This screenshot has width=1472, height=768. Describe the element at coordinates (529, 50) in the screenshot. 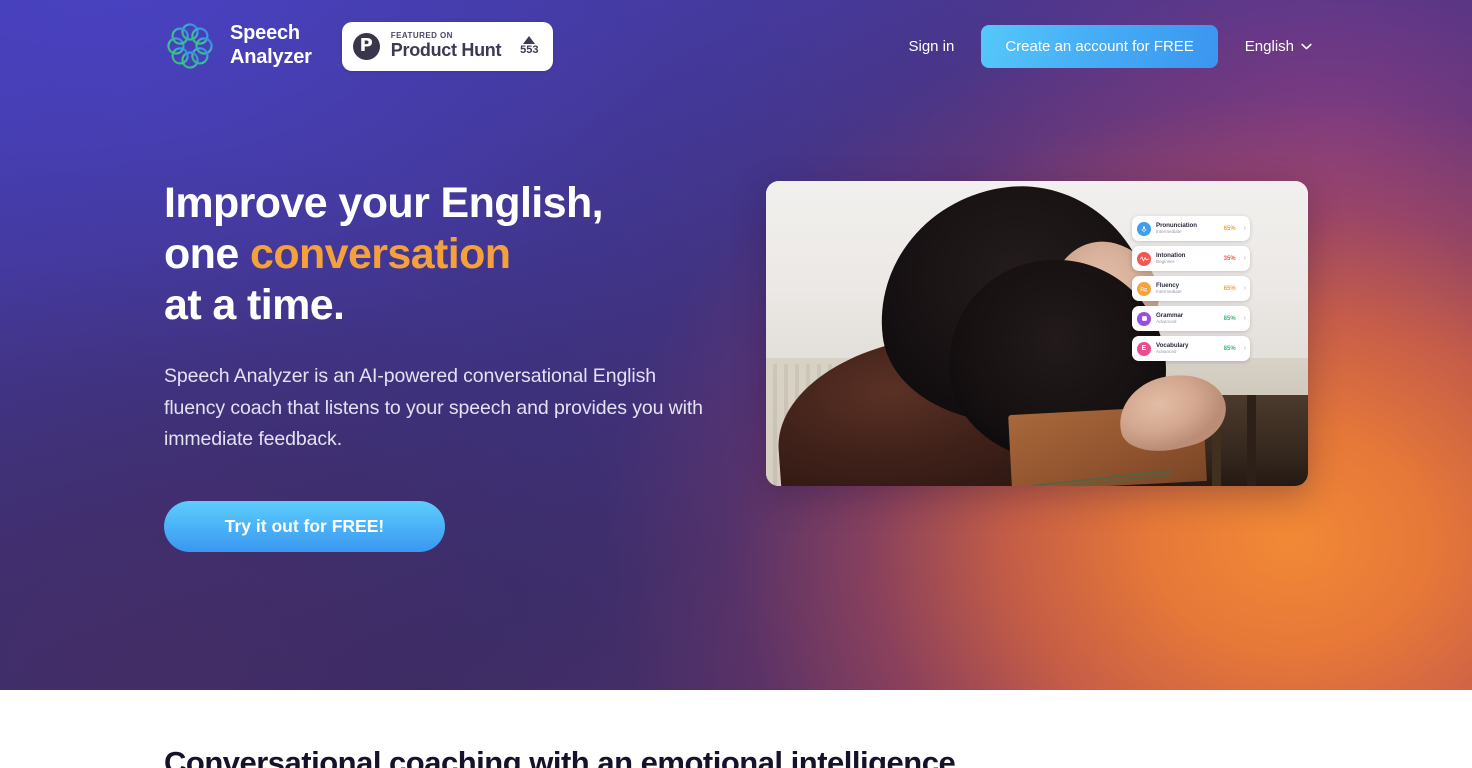

I see `upvote-count: 553` at that location.